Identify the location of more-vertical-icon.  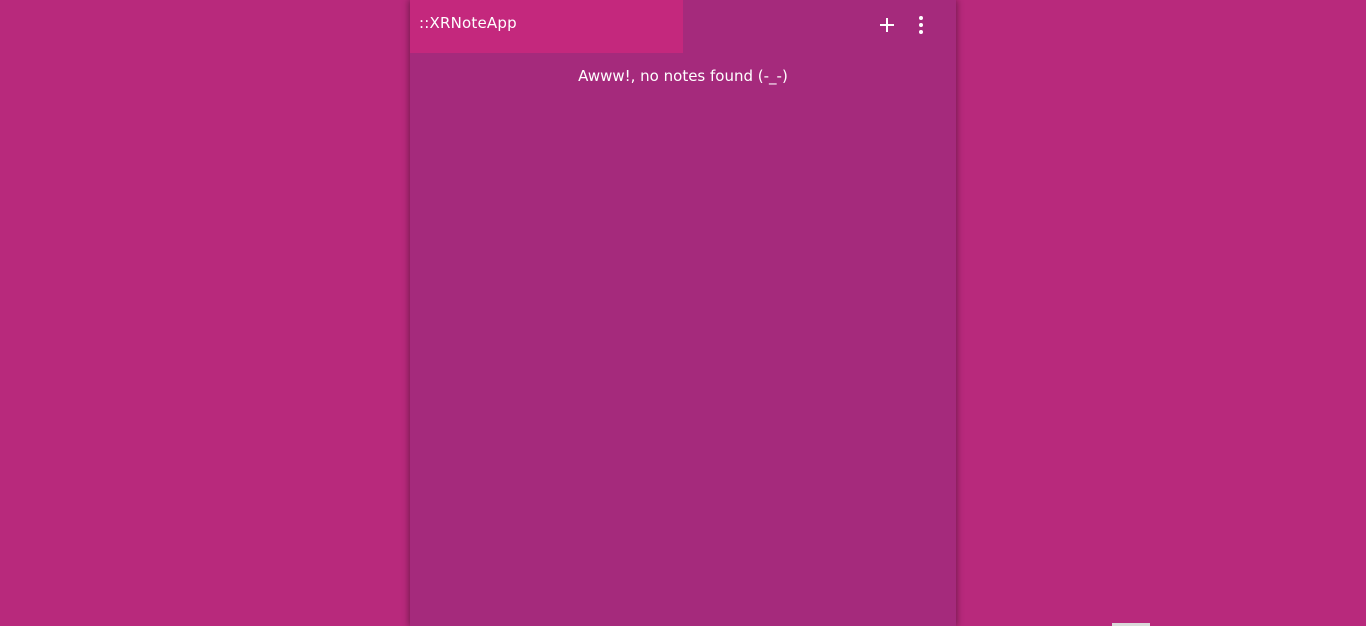
(921, 25).